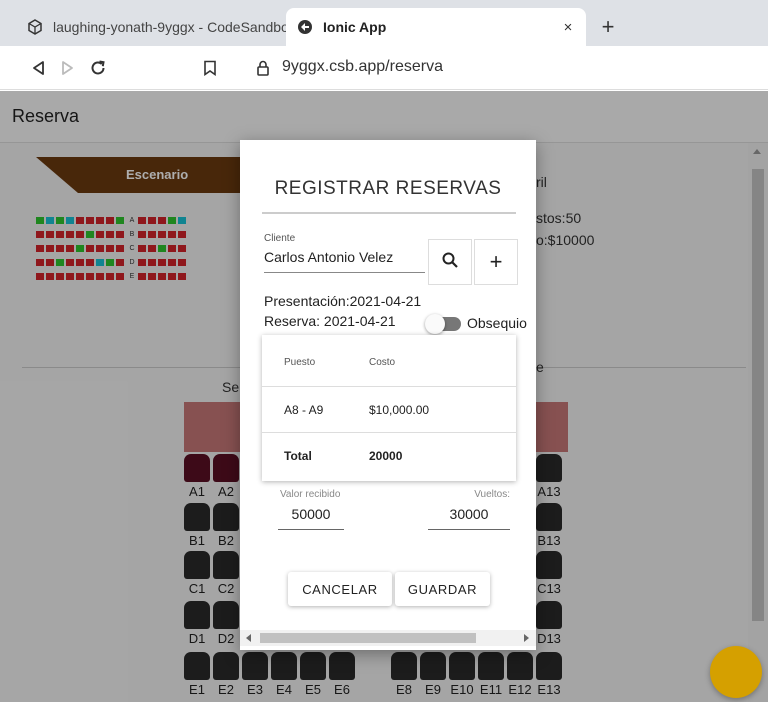  Describe the element at coordinates (399, 410) in the screenshot. I see `cell-cost: $10,000.00` at that location.